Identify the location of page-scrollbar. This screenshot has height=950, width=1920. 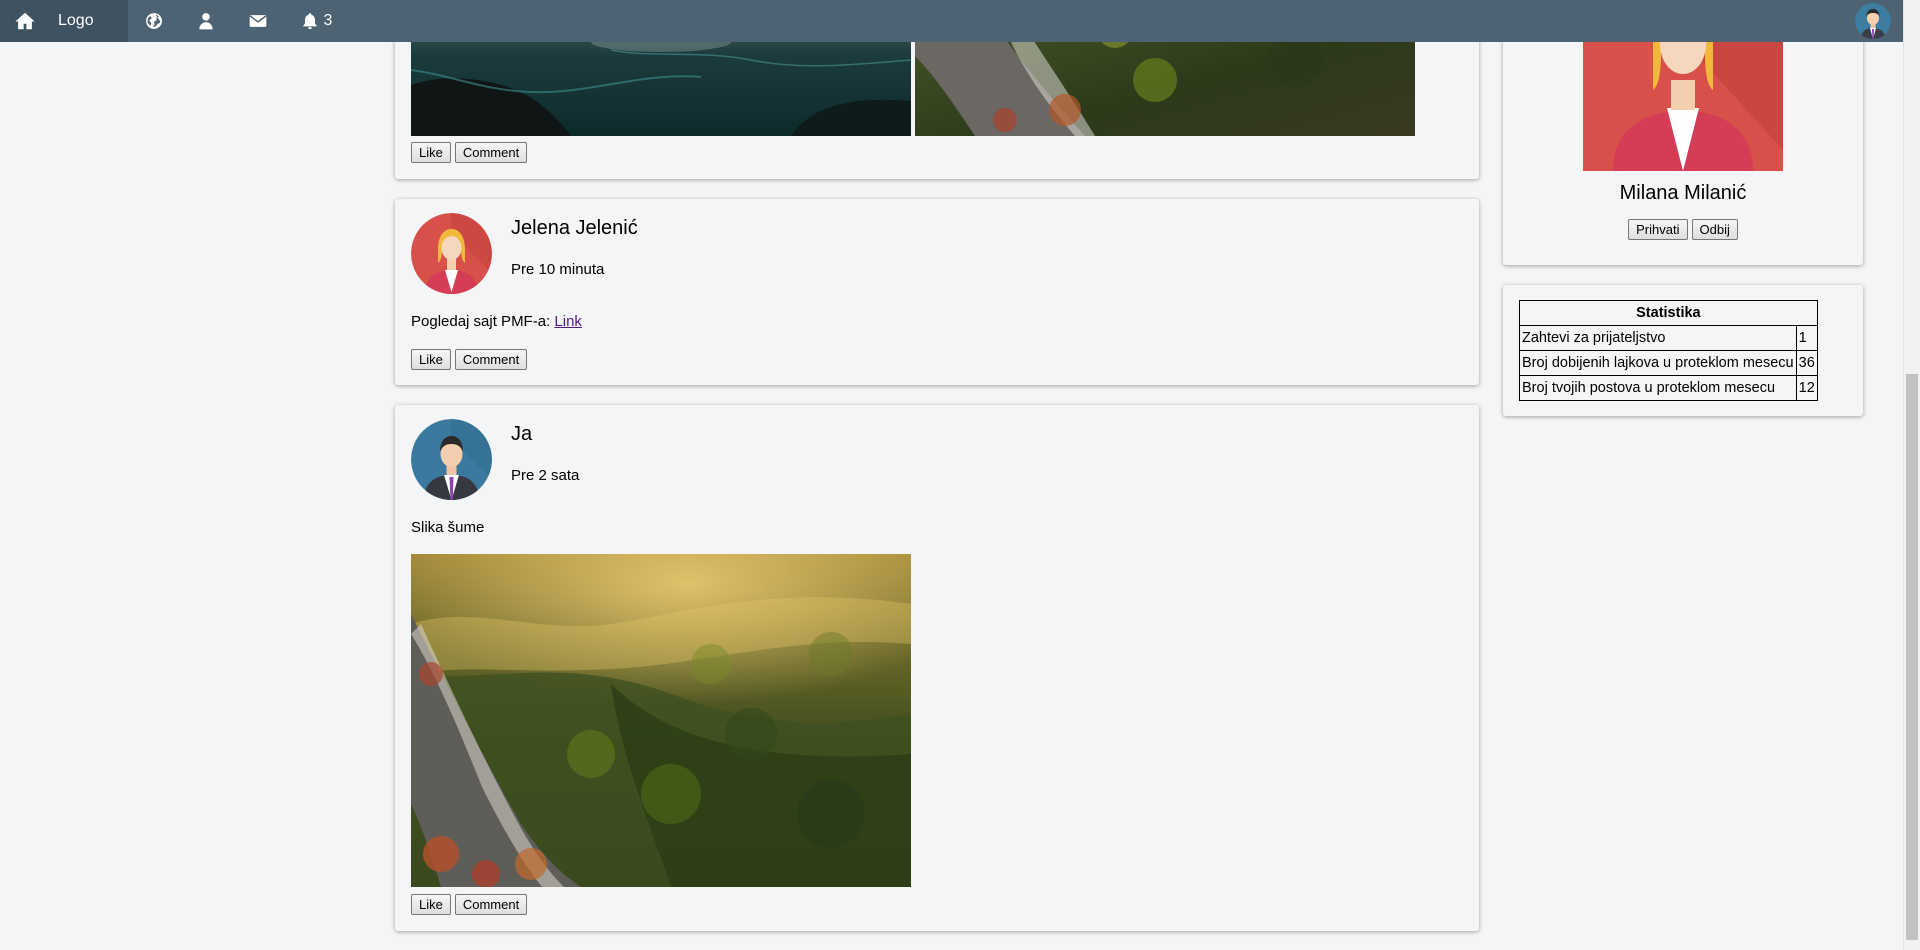
(1911, 475).